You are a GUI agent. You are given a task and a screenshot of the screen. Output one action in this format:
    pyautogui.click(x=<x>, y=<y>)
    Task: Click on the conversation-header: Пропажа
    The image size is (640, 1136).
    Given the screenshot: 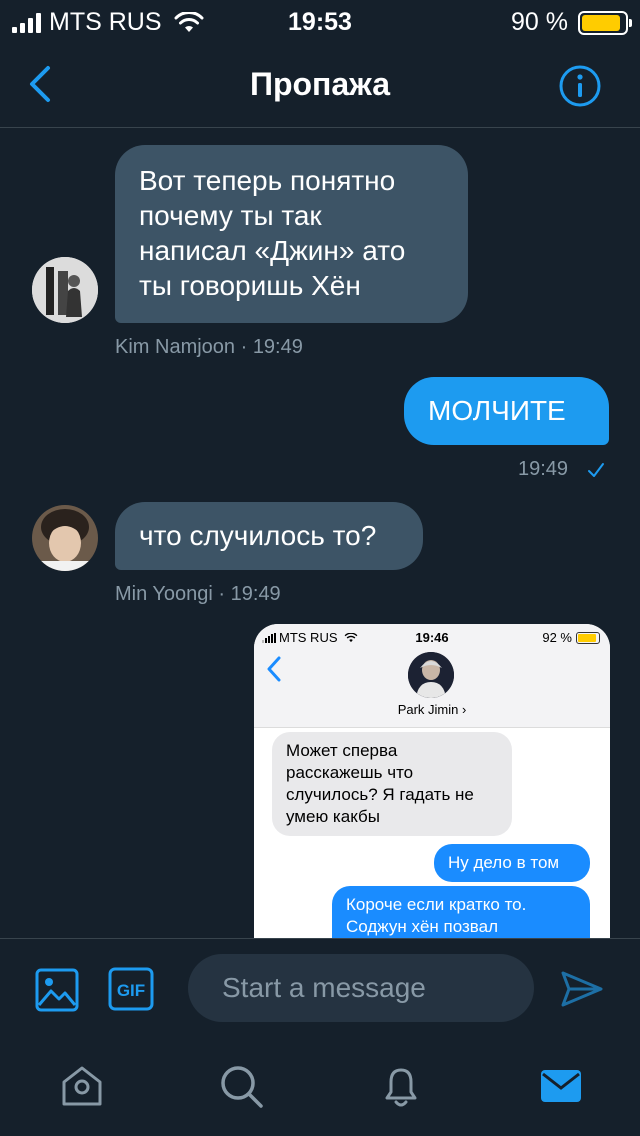 What is the action you would take?
    pyautogui.click(x=320, y=86)
    